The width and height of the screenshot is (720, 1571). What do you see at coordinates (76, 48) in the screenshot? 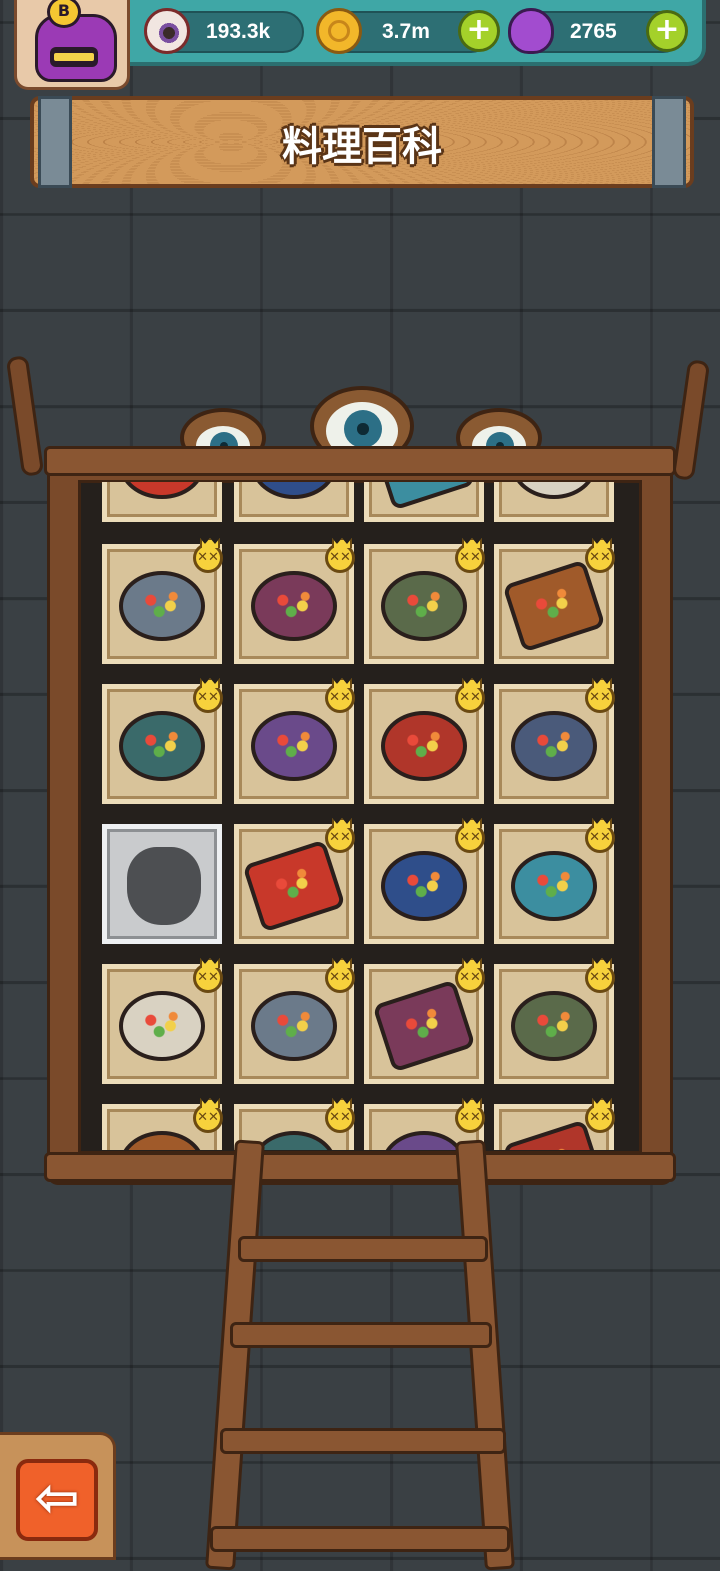
I see `monster-face-icon` at bounding box center [76, 48].